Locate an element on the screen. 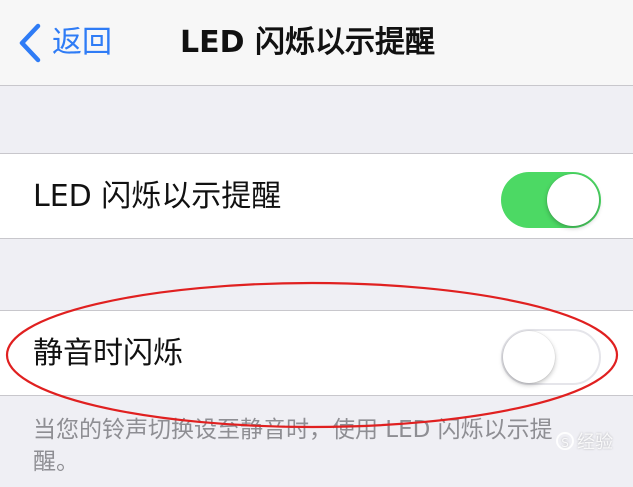  watermark-logo: S 经验 is located at coordinates (584, 441).